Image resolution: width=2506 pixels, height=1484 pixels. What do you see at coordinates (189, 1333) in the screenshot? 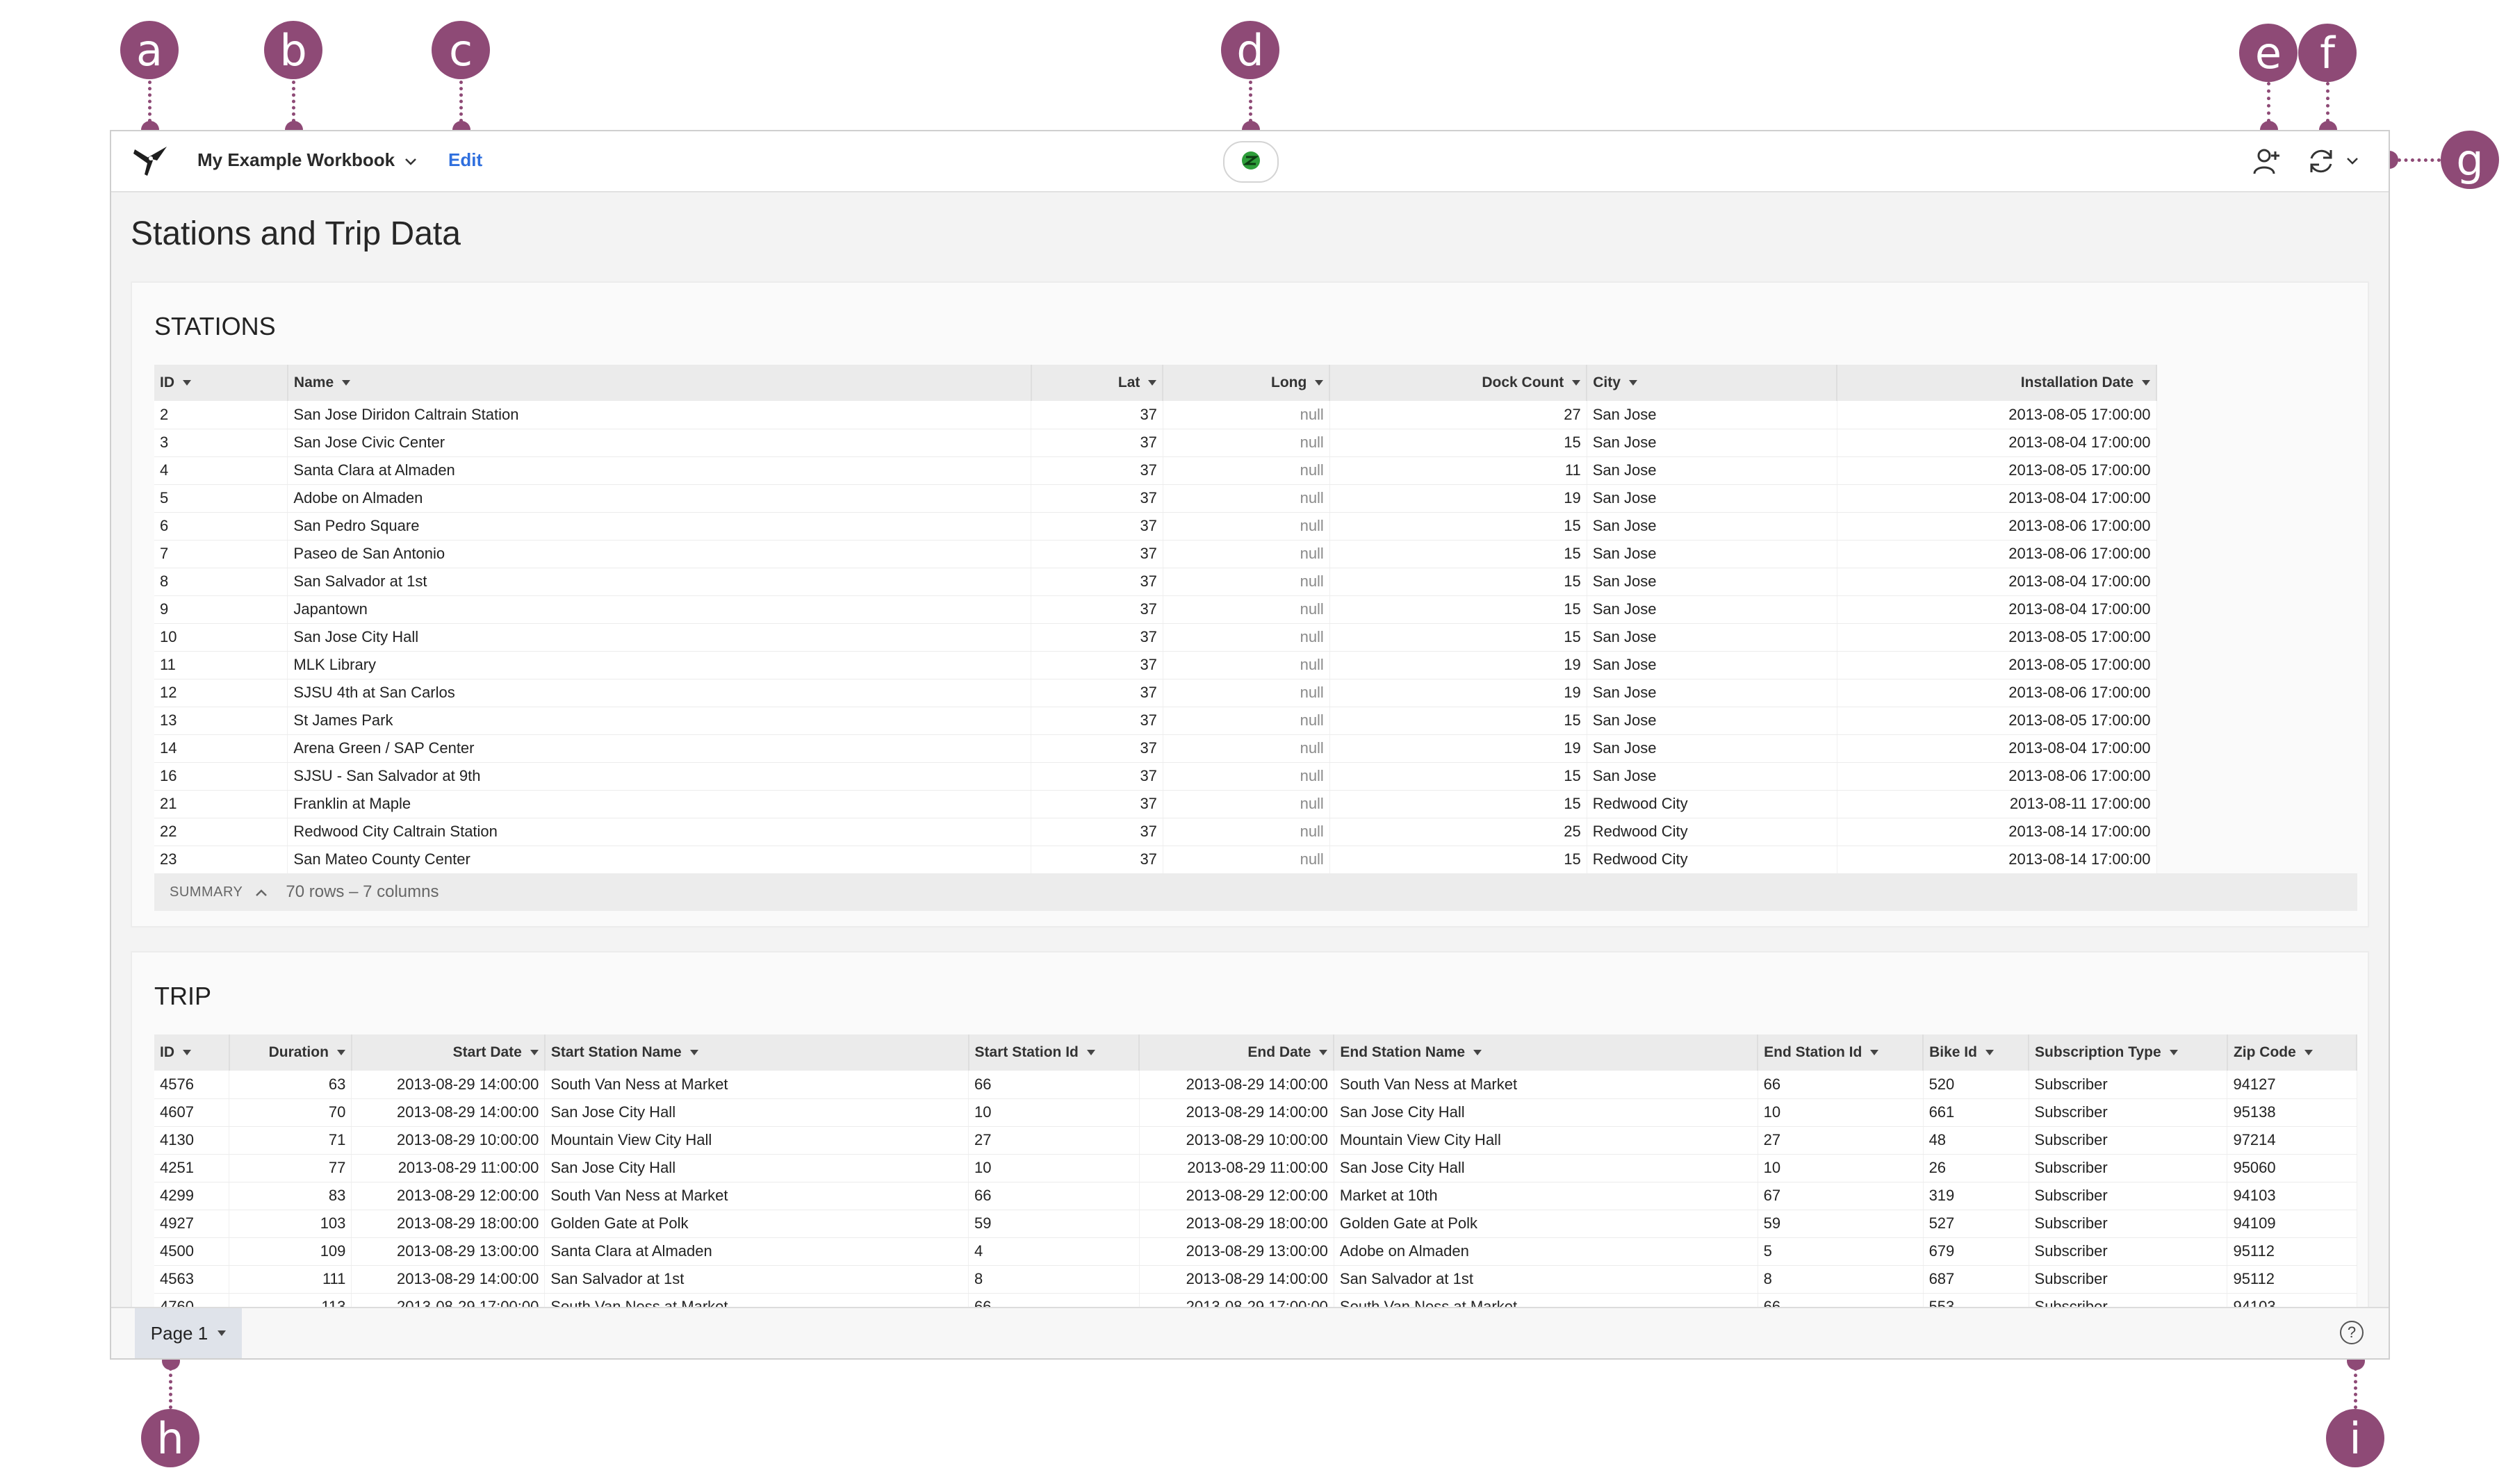
I see `page-tab: Page 1` at bounding box center [189, 1333].